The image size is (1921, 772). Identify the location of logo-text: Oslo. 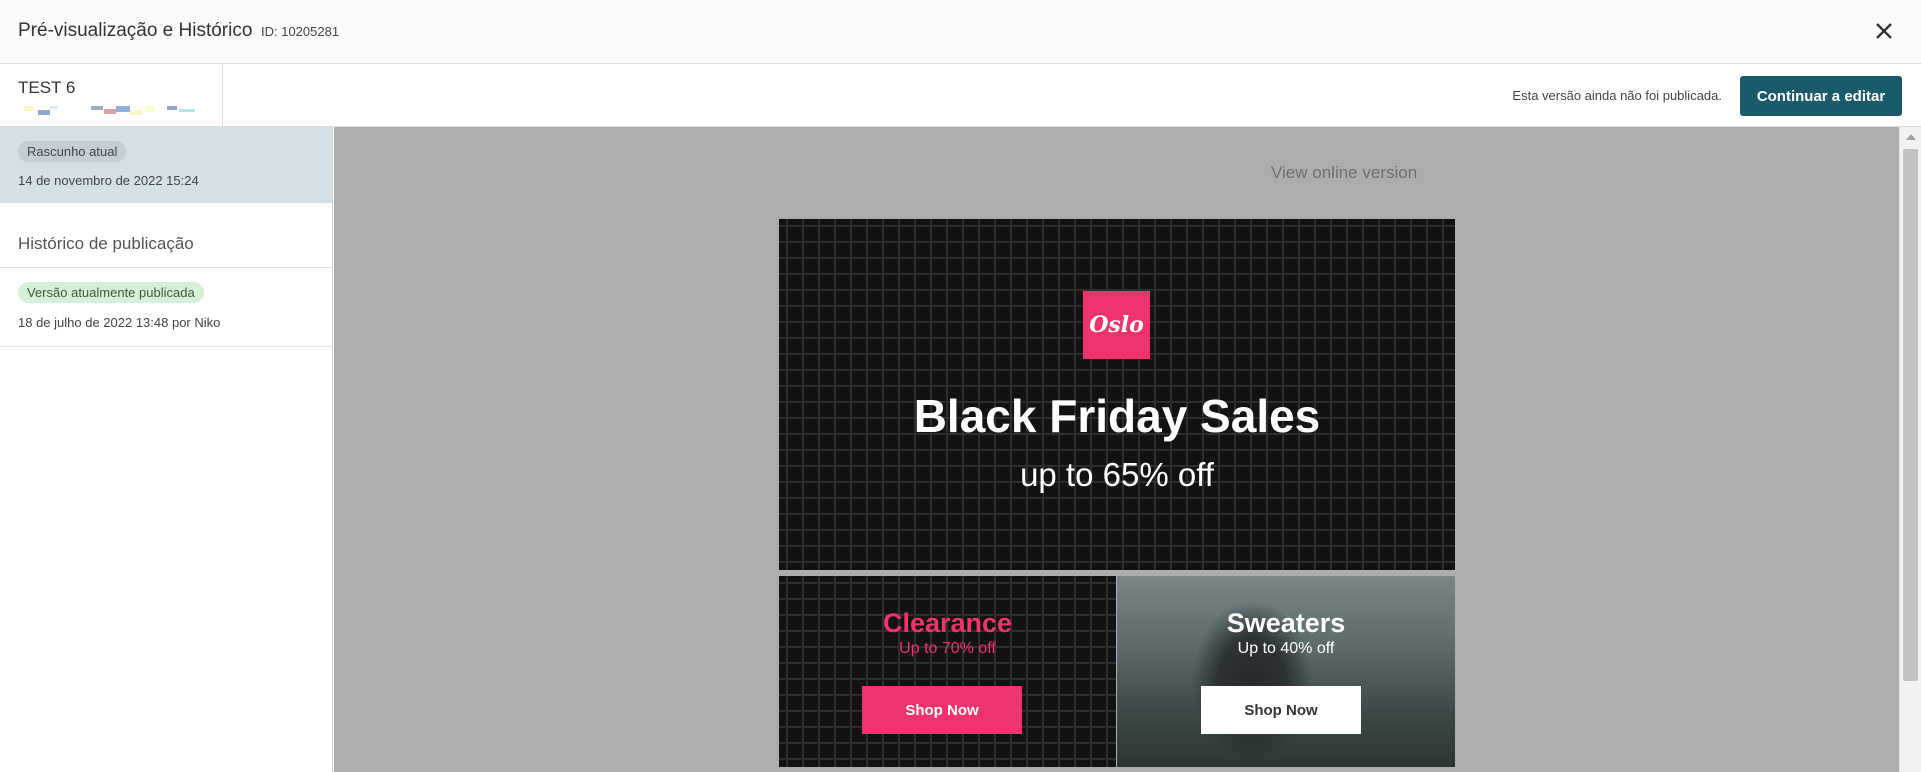
(1116, 325).